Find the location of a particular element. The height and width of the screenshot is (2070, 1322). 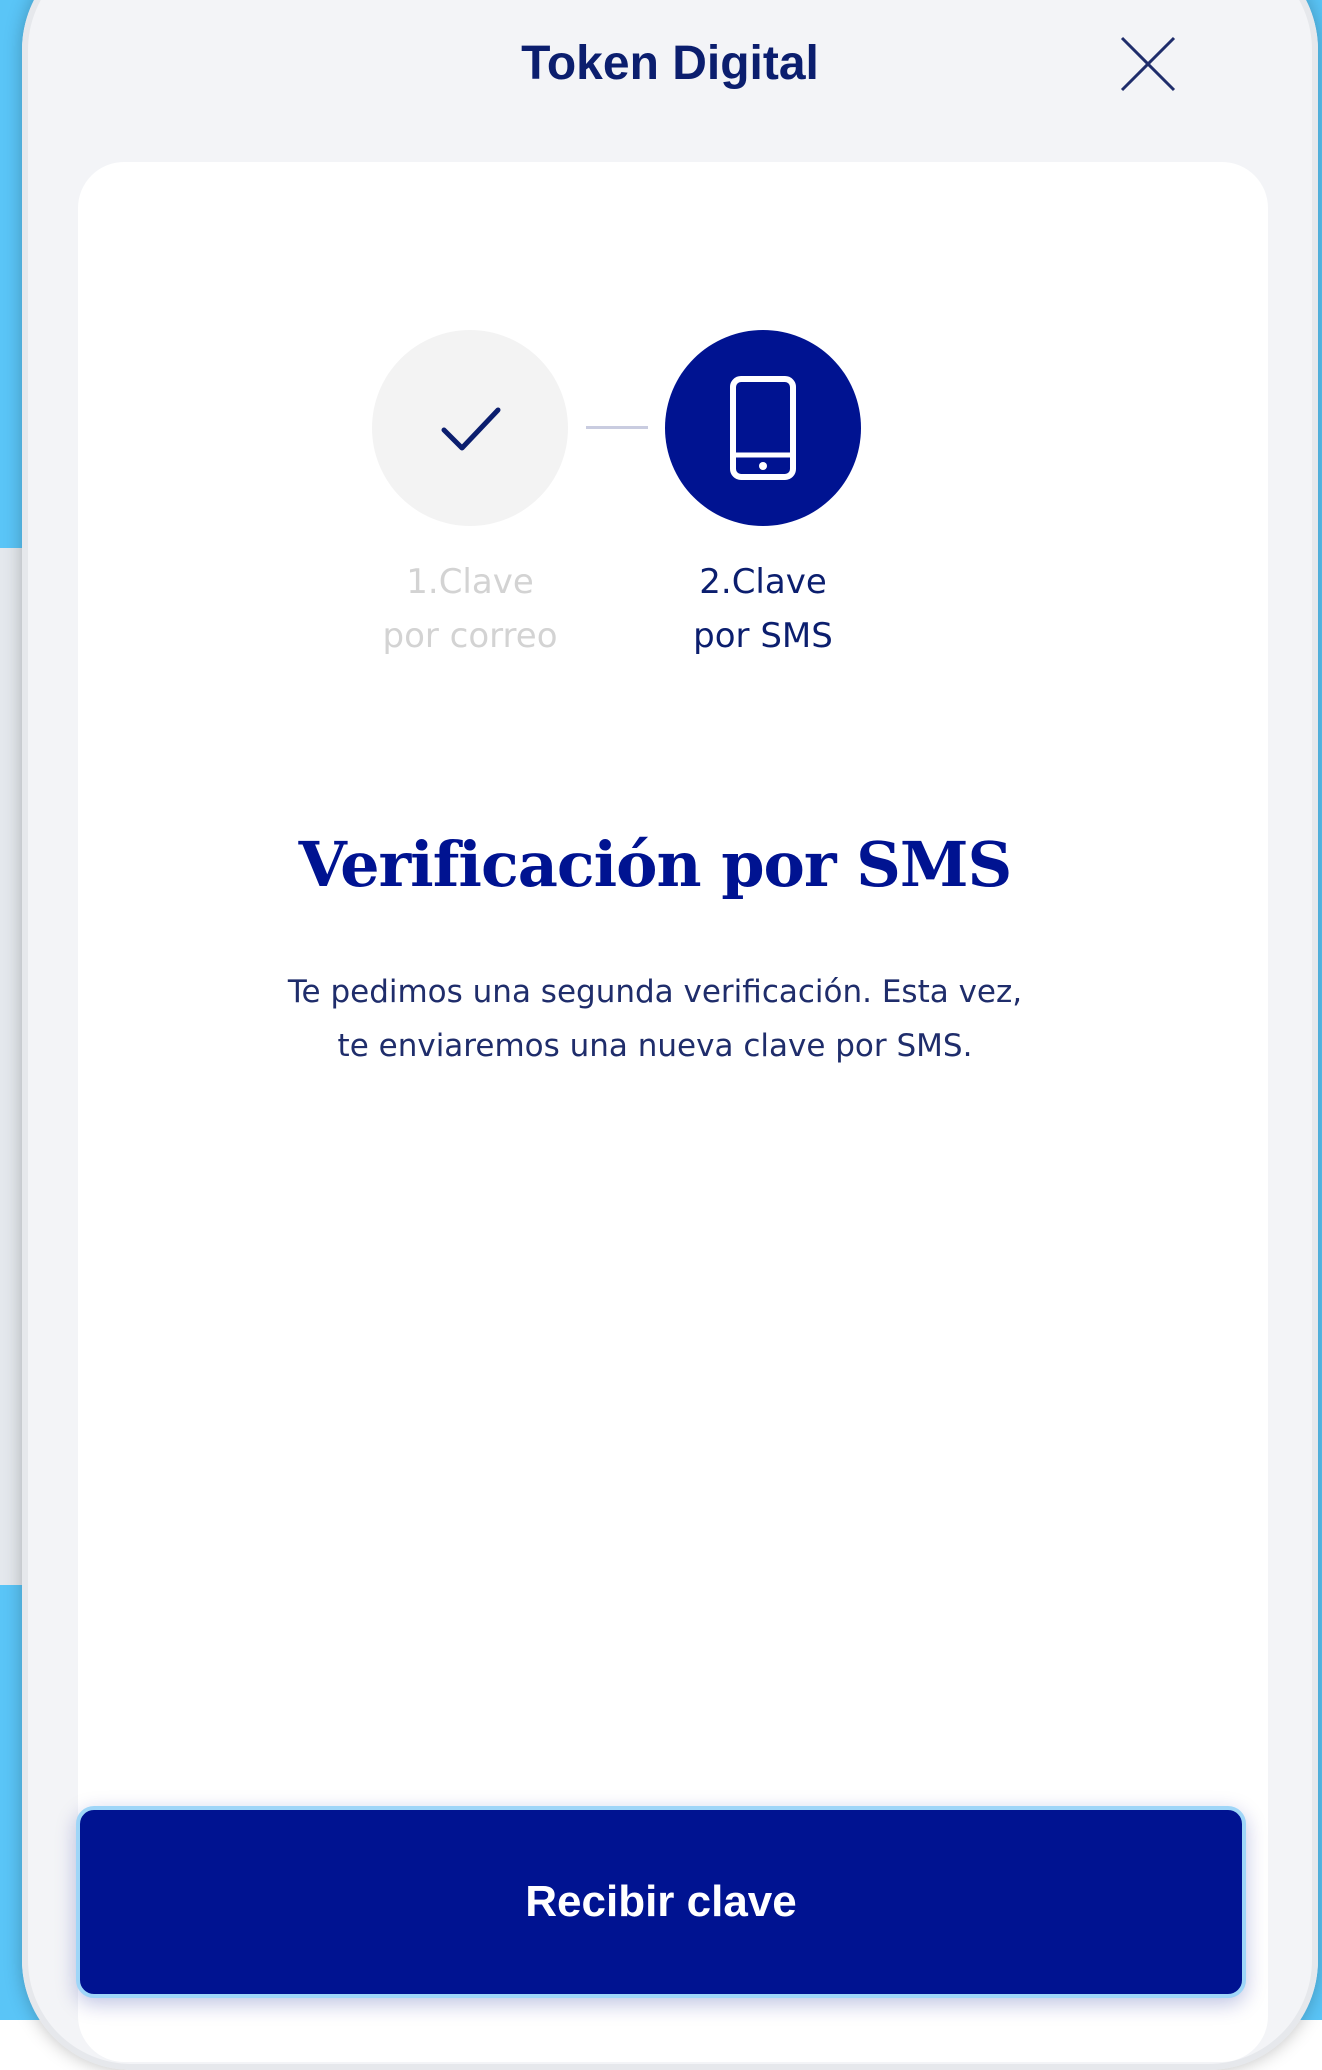

step-1-label: 1.Clave por correo is located at coordinates (470, 609).